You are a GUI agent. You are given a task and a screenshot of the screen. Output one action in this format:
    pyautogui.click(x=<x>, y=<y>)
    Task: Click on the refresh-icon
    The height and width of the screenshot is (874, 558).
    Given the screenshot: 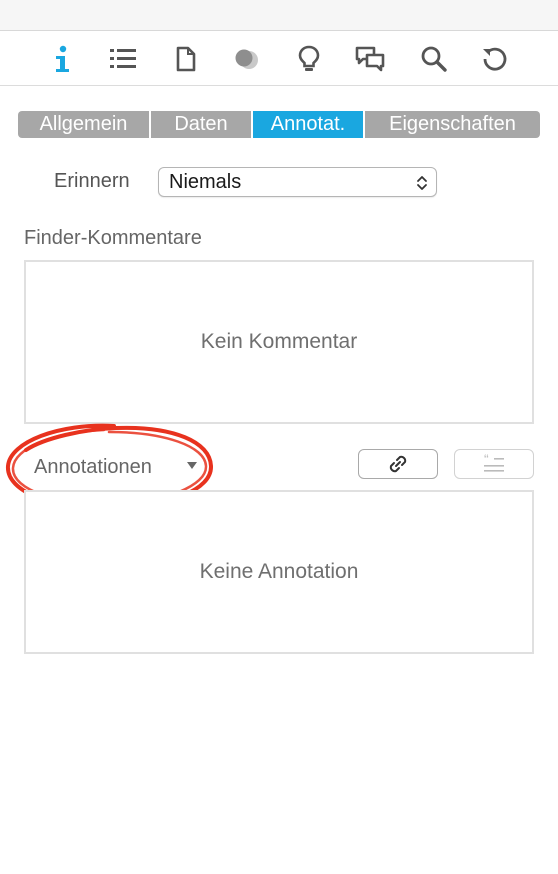 What is the action you would take?
    pyautogui.click(x=494, y=59)
    